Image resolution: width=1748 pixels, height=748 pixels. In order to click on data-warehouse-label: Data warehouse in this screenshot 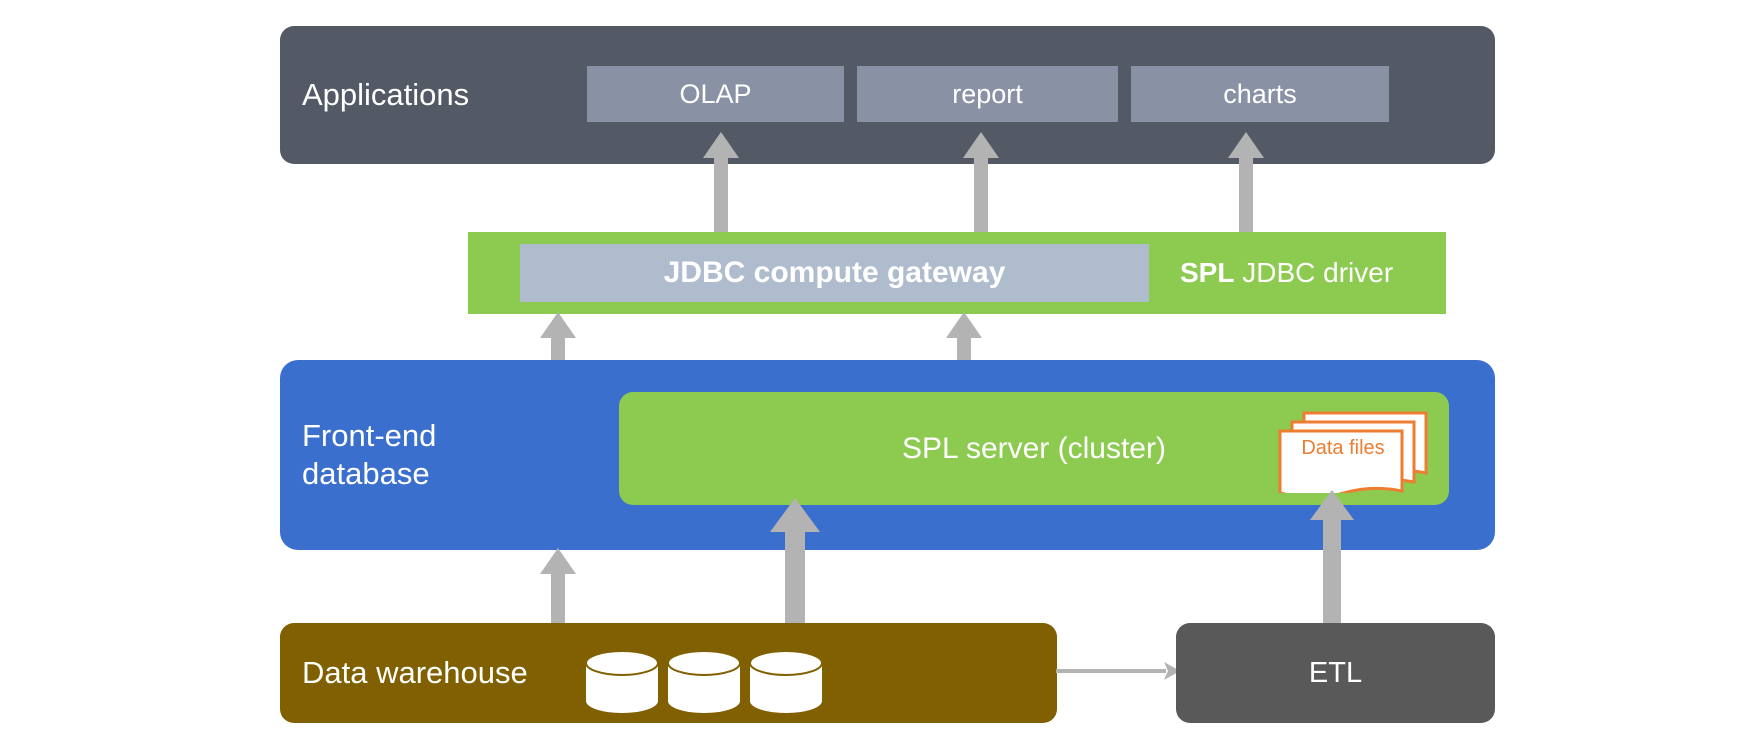, I will do `click(415, 673)`.